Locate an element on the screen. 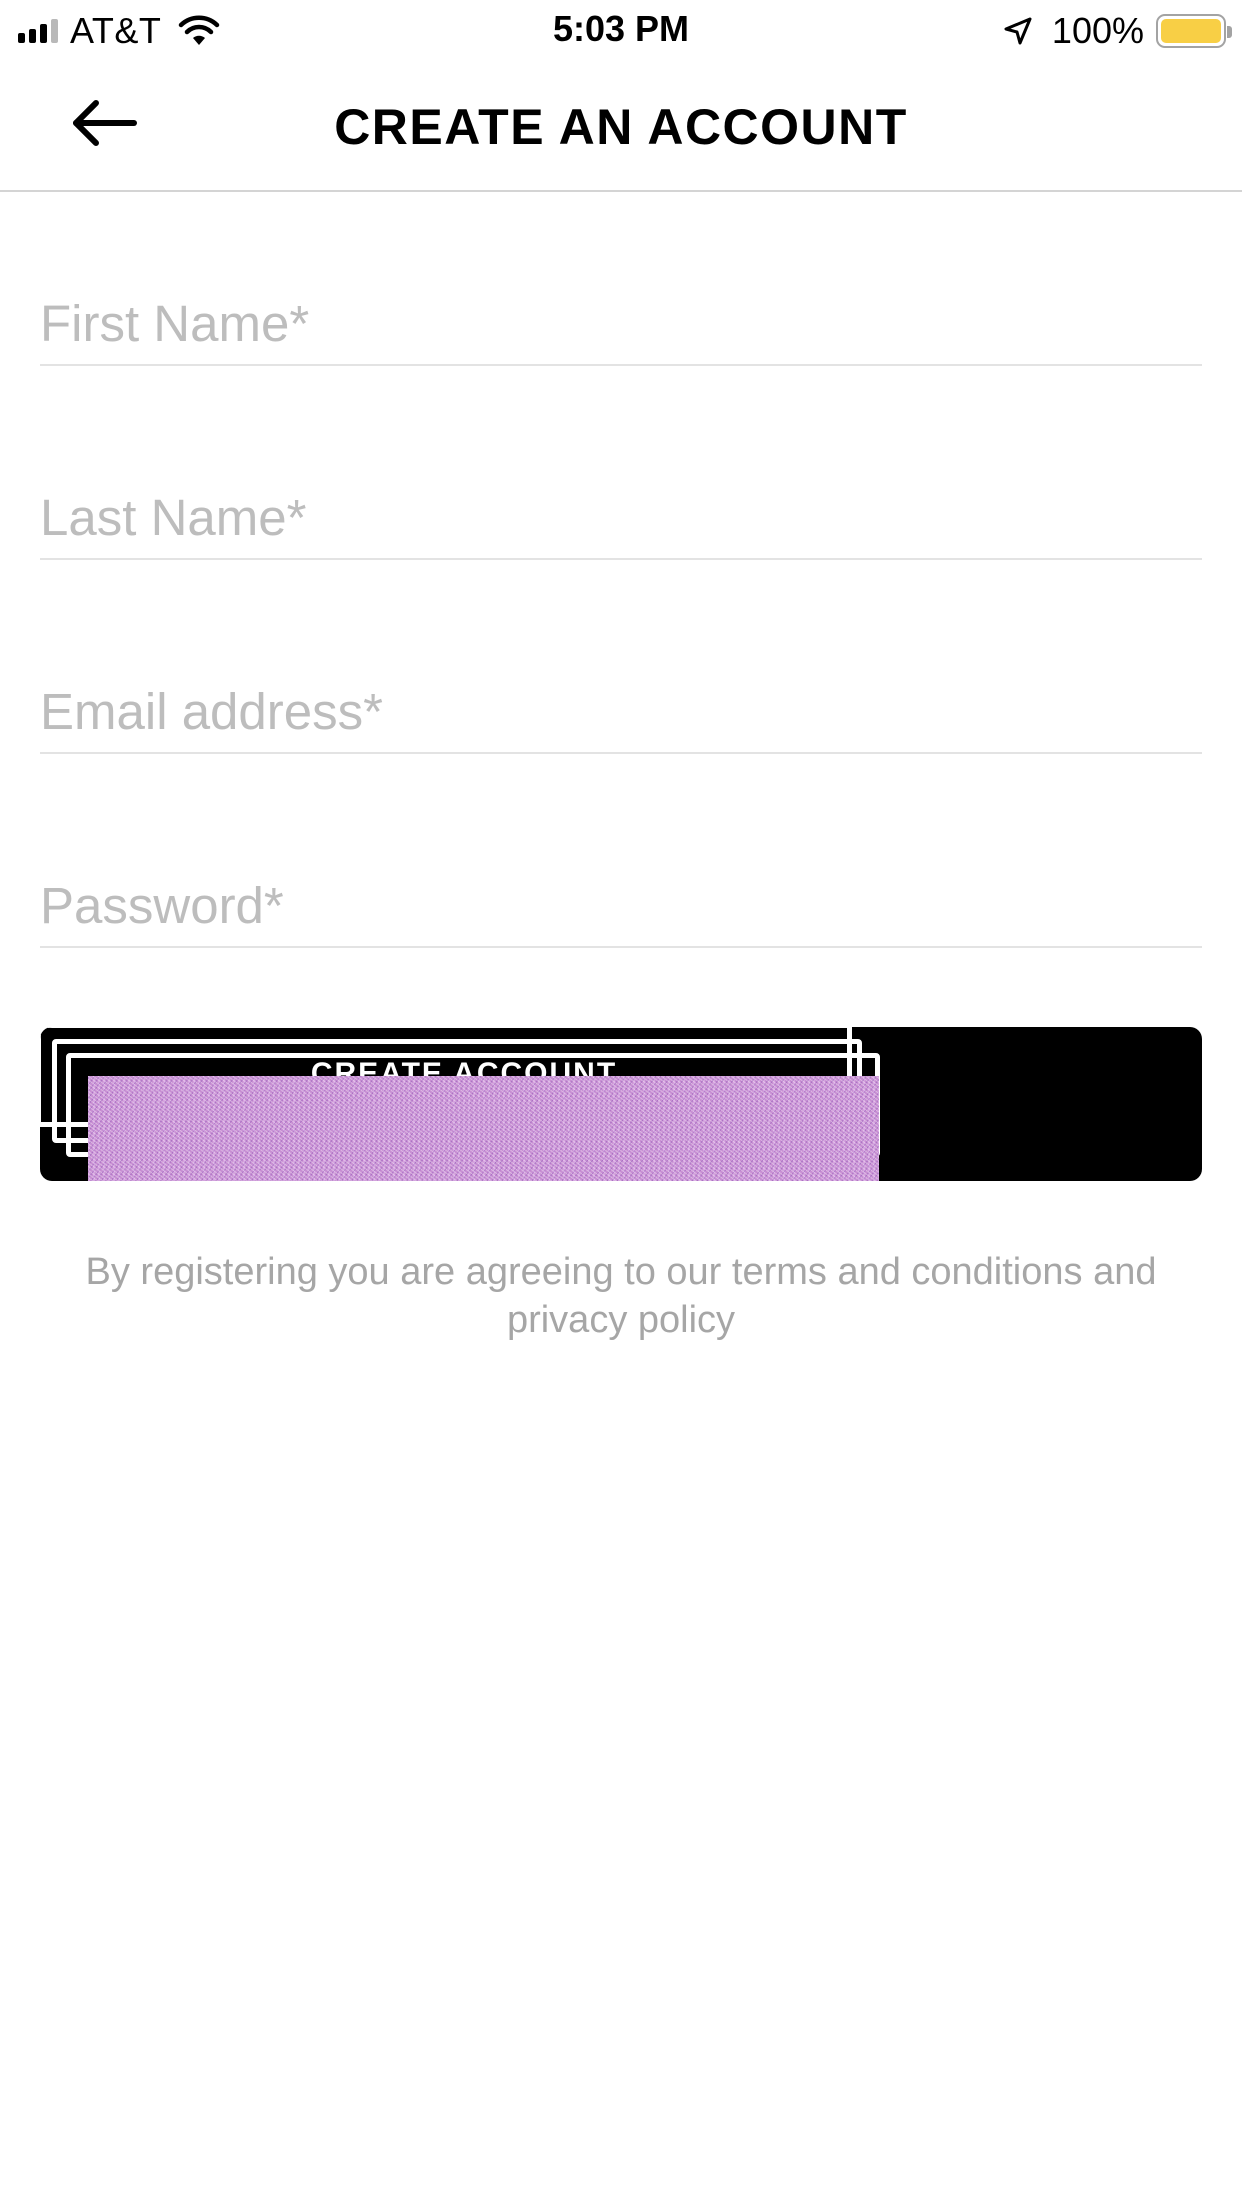  location-arrow-icon is located at coordinates (1018, 31).